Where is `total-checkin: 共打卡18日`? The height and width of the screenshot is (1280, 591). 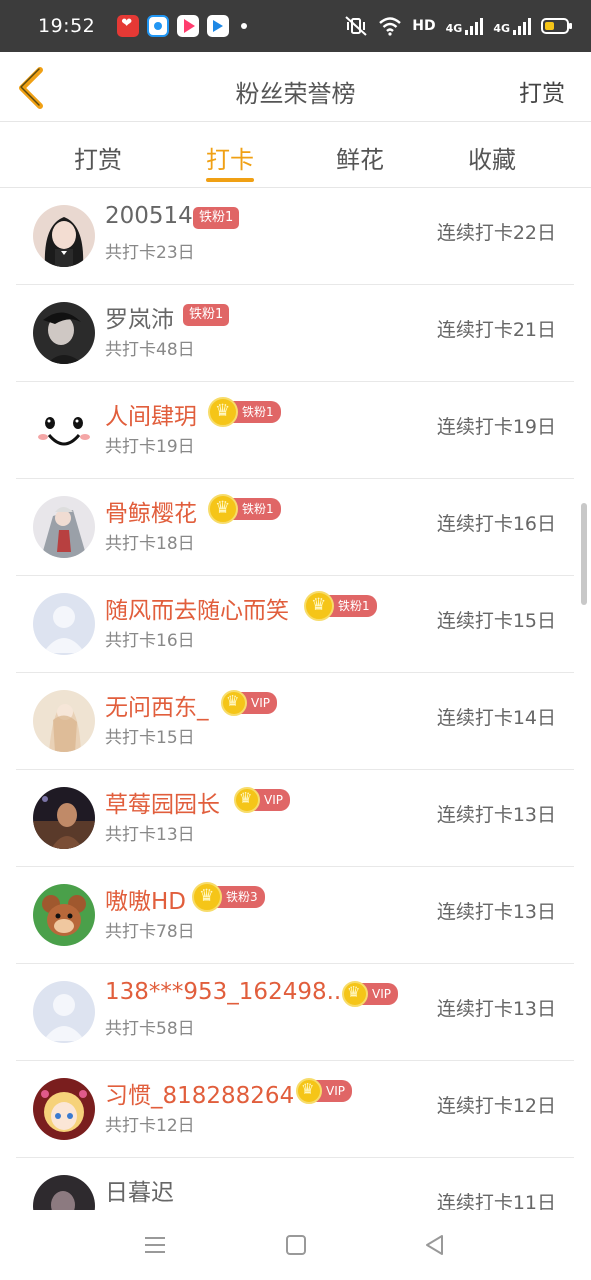 total-checkin: 共打卡18日 is located at coordinates (150, 544).